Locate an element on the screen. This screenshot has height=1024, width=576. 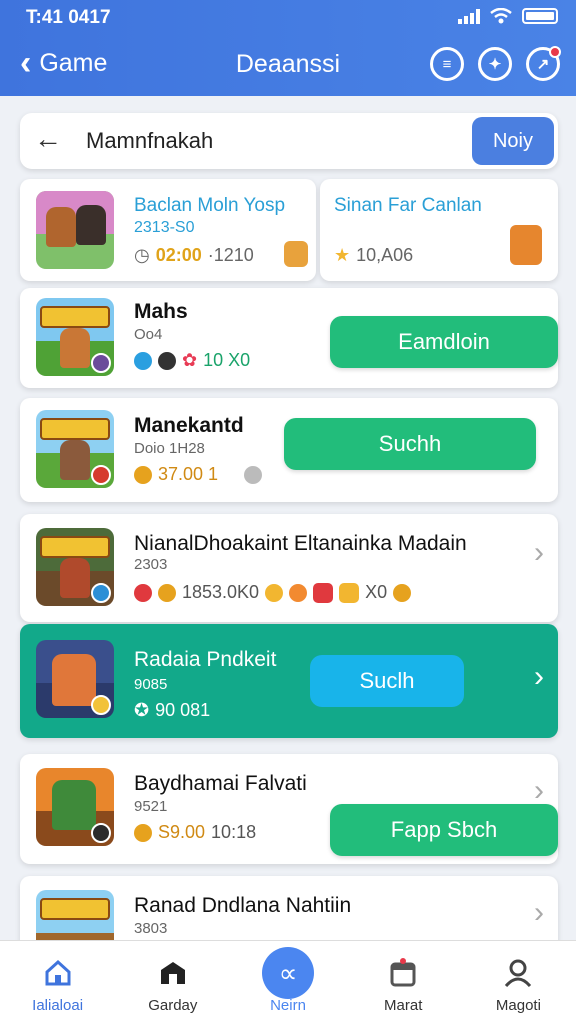
nav-label: Ialialoai is located at coordinates (58, 1005).